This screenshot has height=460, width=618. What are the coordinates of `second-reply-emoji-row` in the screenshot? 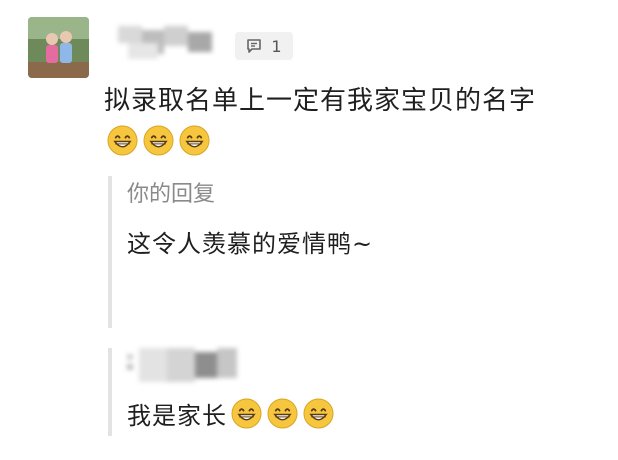 It's located at (282, 413).